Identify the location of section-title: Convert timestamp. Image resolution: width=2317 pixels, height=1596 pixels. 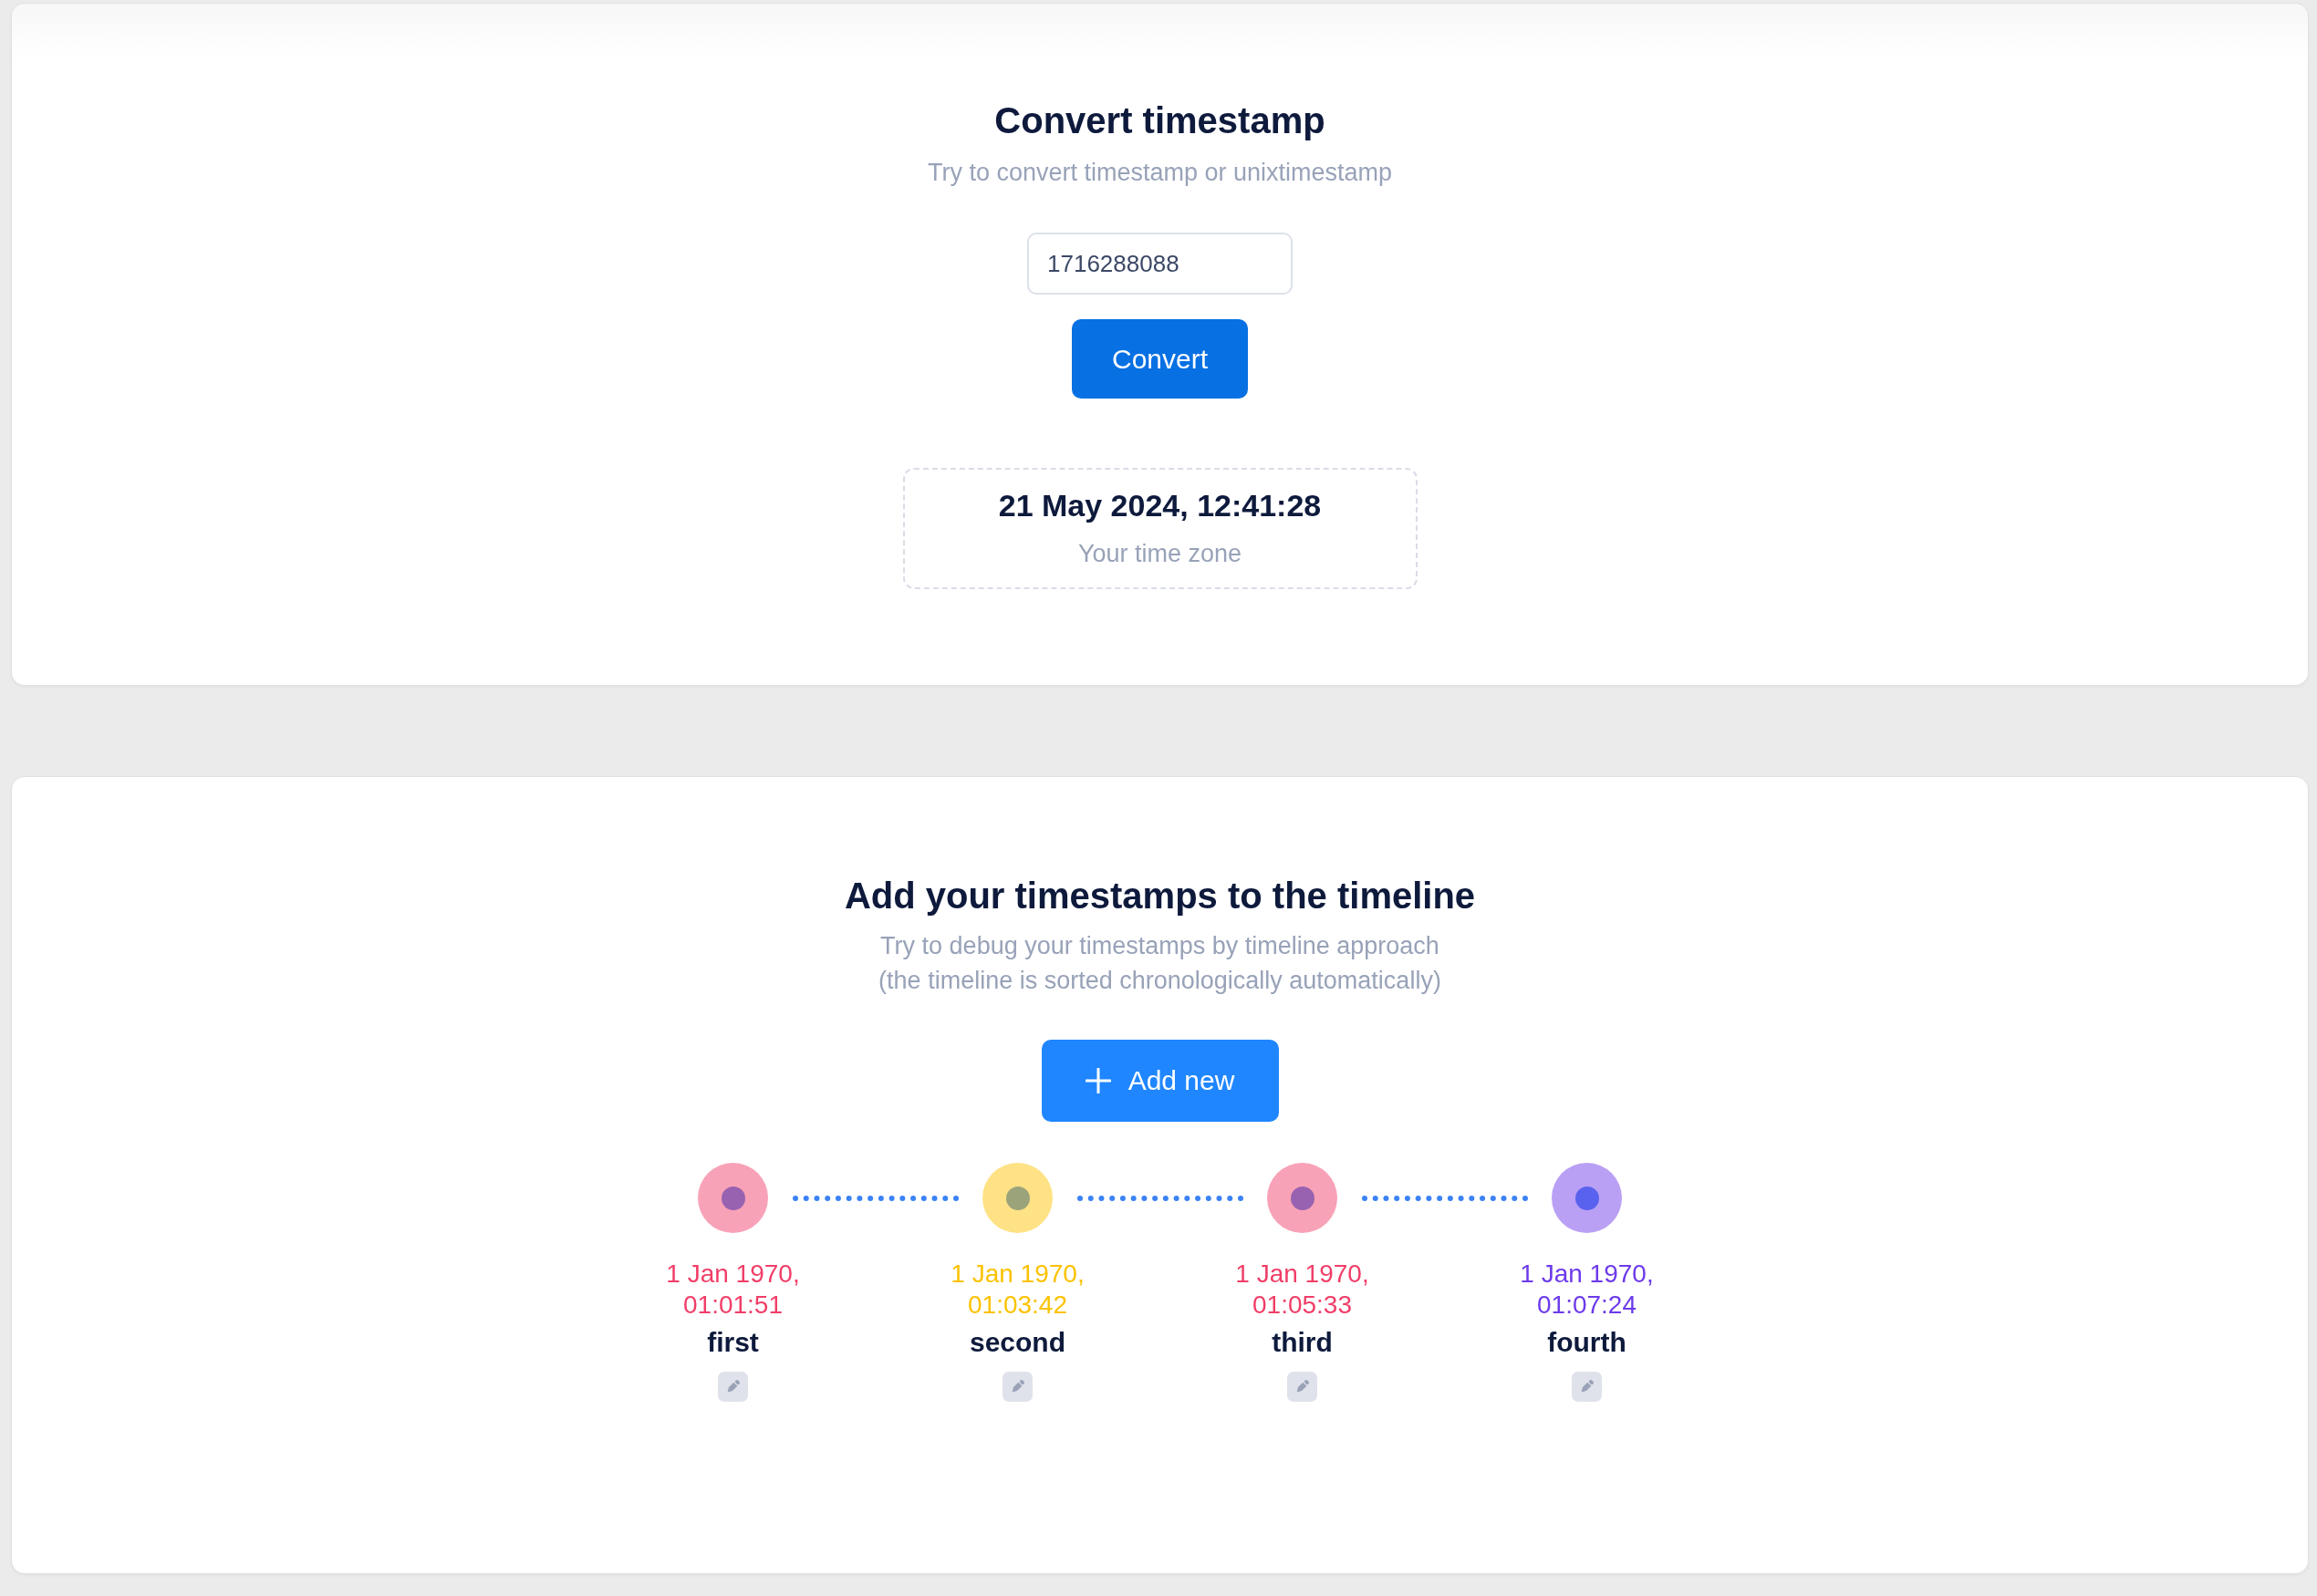
(1159, 120).